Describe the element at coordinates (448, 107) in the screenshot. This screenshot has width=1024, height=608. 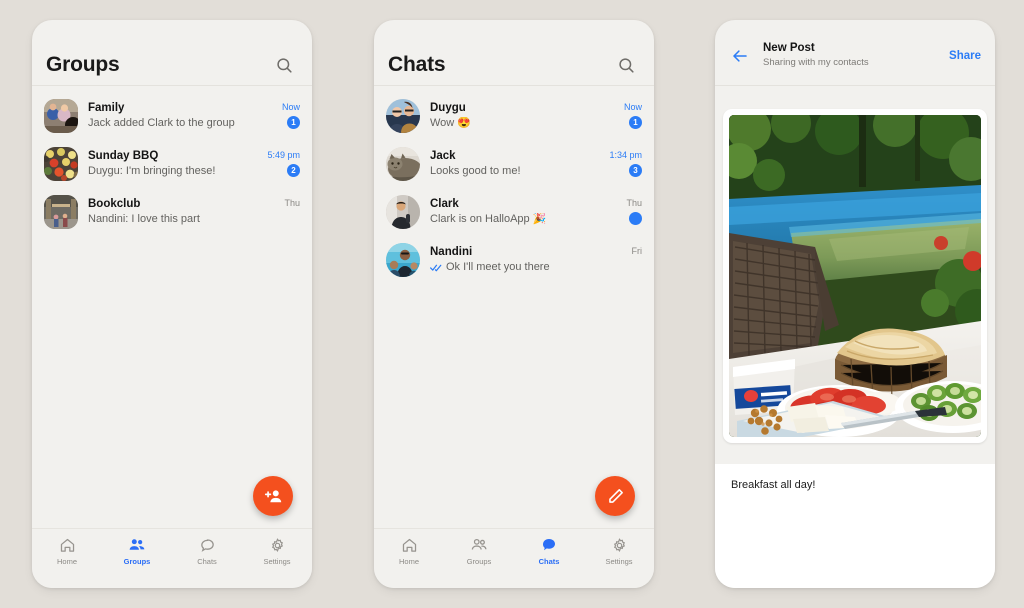
I see `contact-name: Duygu` at that location.